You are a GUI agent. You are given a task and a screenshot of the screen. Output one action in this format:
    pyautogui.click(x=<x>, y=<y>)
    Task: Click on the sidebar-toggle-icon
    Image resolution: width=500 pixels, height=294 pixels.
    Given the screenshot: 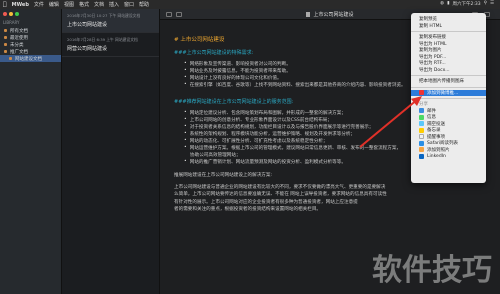 What is the action you would take?
    pyautogui.click(x=169, y=14)
    